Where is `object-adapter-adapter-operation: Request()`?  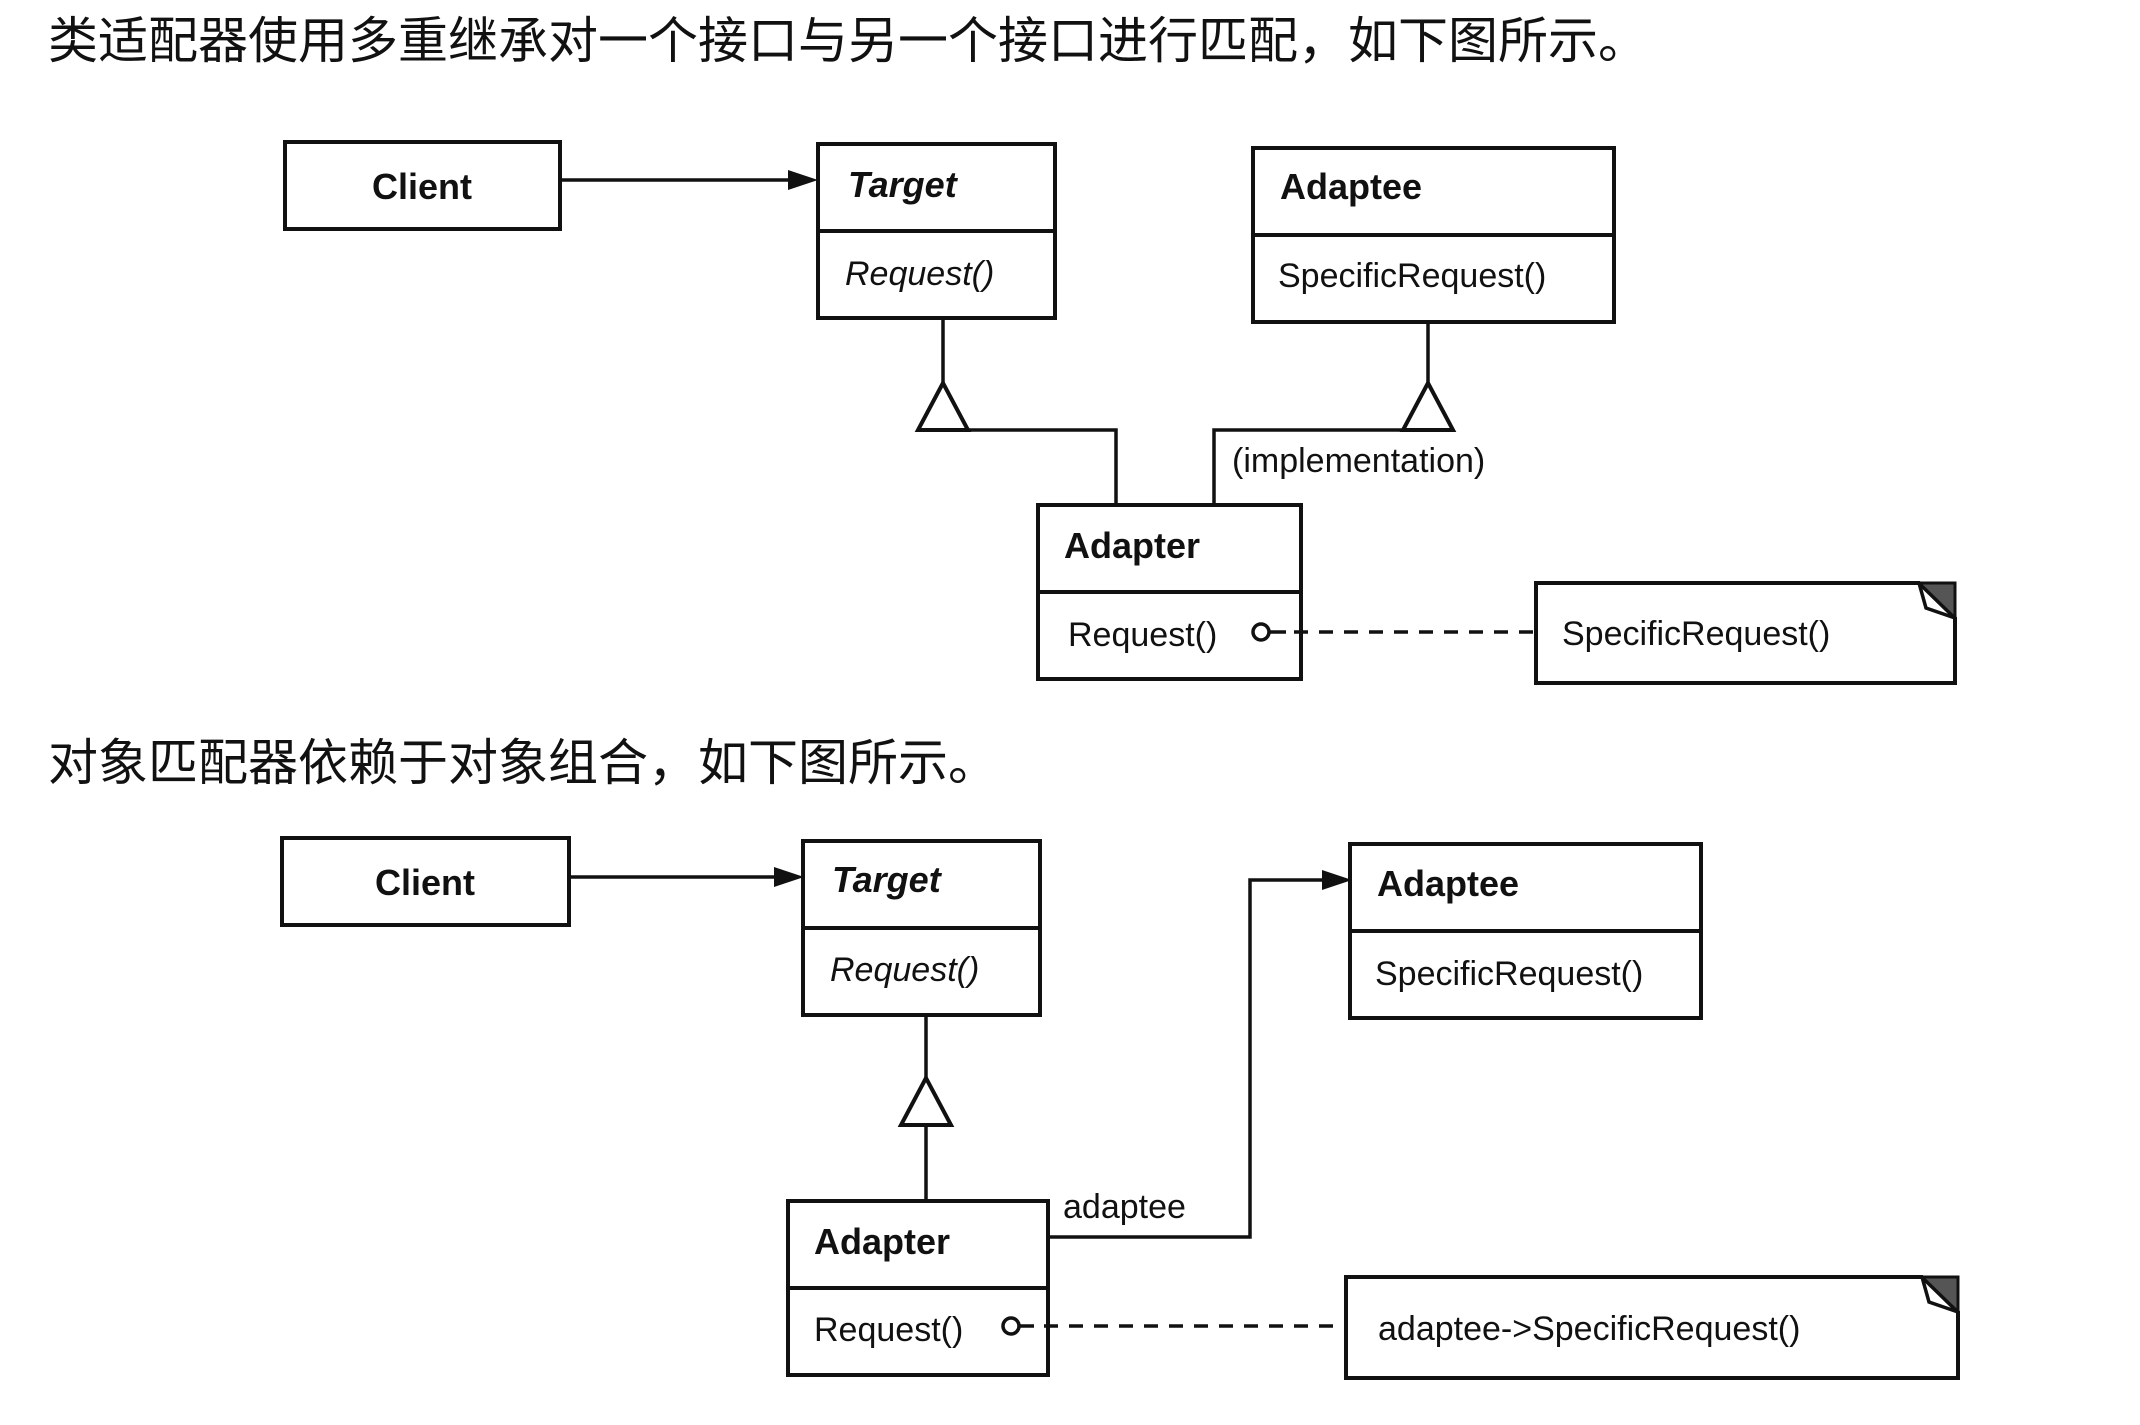 object-adapter-adapter-operation: Request() is located at coordinates (888, 1330).